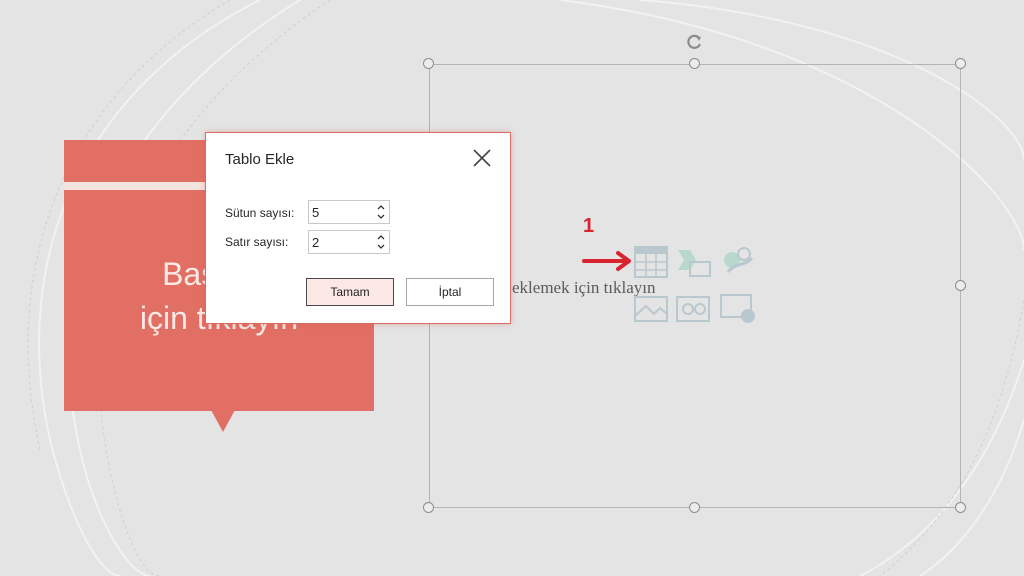  I want to click on rows-stepper, so click(349, 242).